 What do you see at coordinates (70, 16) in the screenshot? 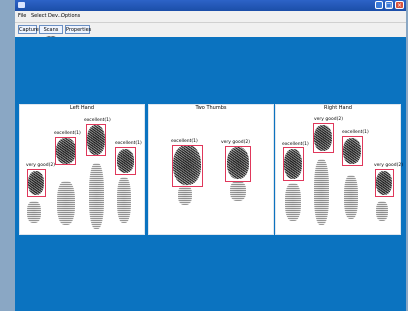
I see `menu-options: Options` at bounding box center [70, 16].